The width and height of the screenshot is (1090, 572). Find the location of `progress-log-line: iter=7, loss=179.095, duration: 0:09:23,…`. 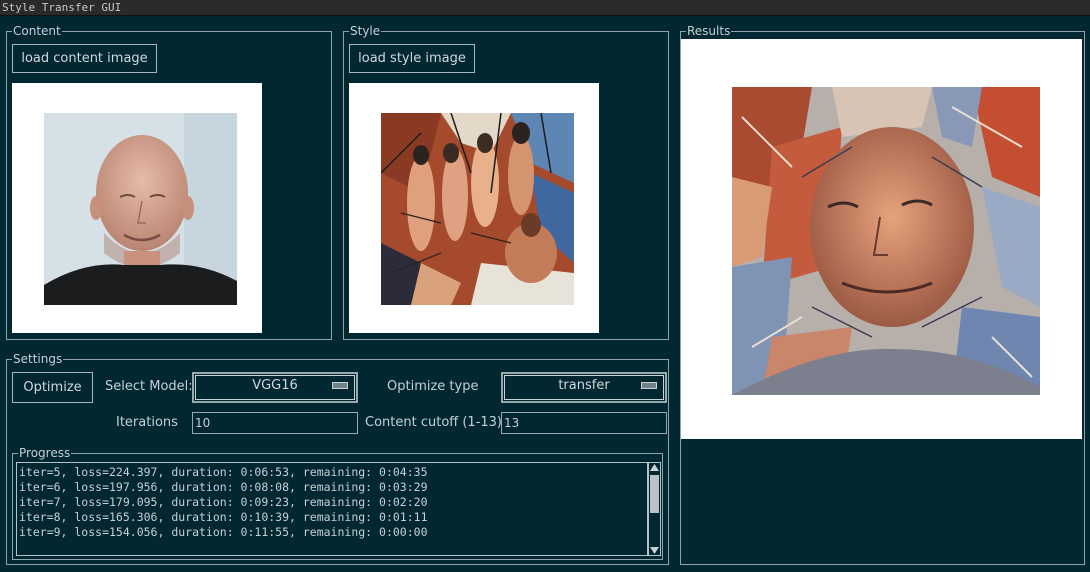

progress-log-line: iter=7, loss=179.095, duration: 0:09:23,… is located at coordinates (223, 502).